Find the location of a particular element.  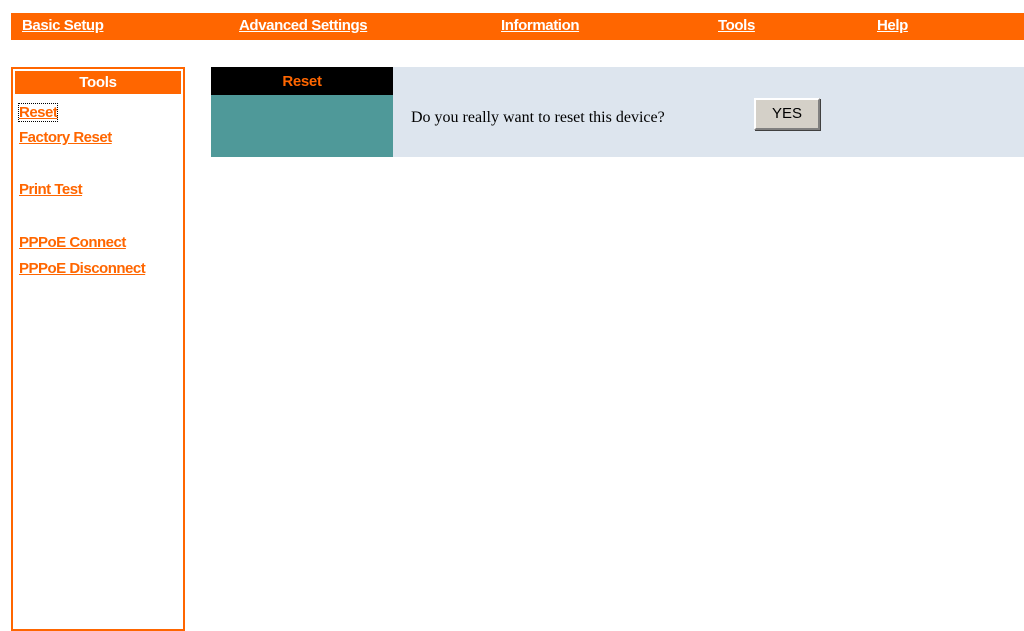

sidebar-link-pppoe-connect: PPPoE Connect is located at coordinates (72, 242).